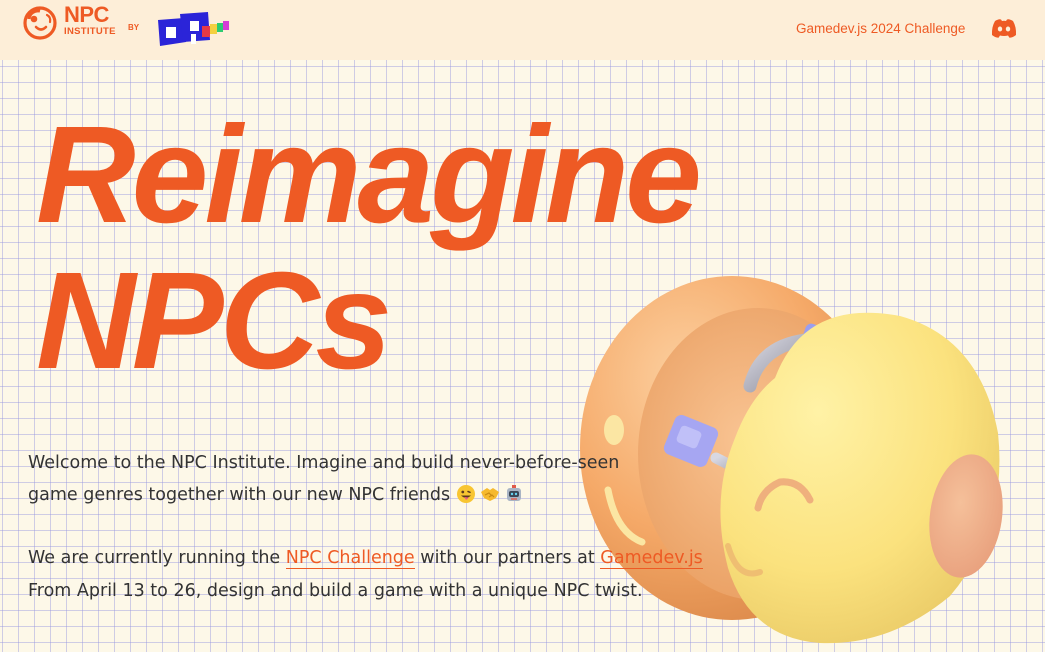  Describe the element at coordinates (507, 558) in the screenshot. I see `challenge-text-middle: with our partners at` at that location.